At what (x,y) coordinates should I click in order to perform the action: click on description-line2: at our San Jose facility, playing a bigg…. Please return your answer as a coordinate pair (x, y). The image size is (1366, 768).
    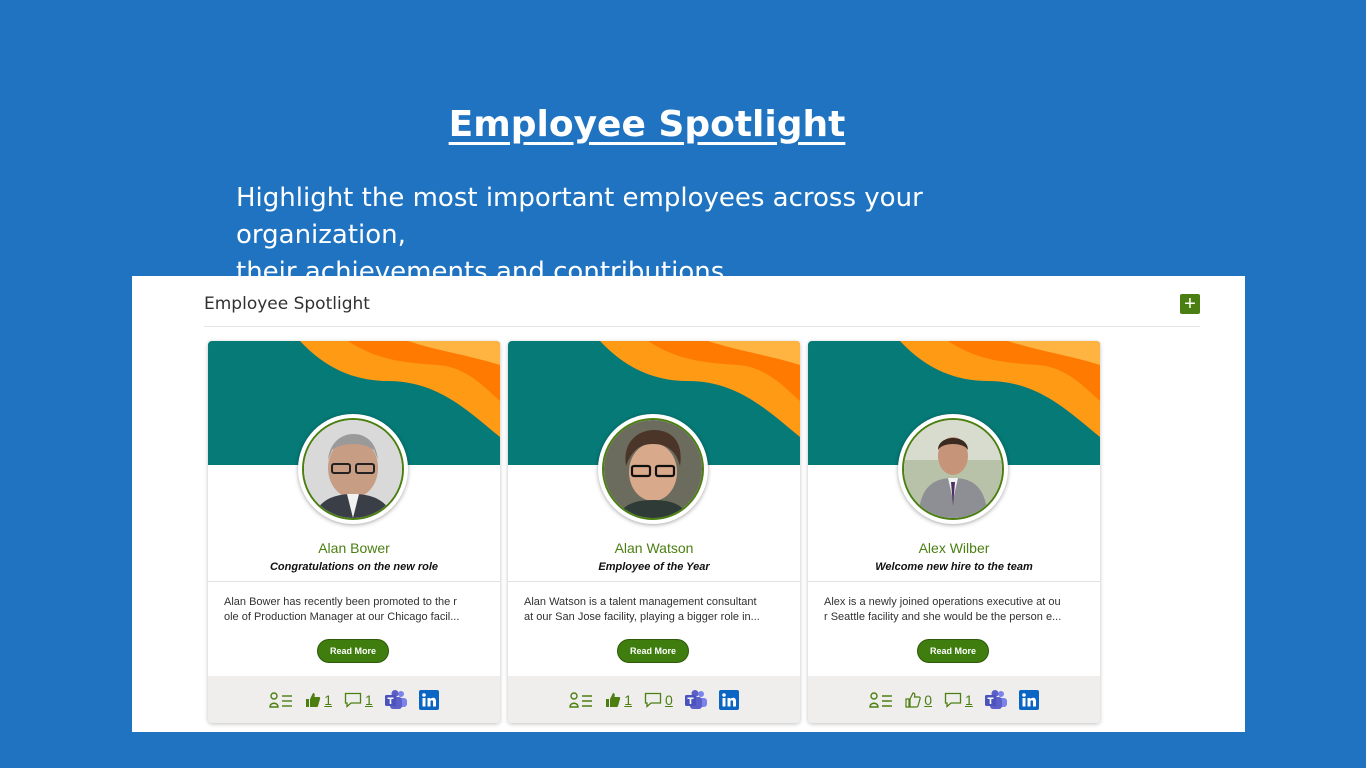
    Looking at the image, I should click on (642, 617).